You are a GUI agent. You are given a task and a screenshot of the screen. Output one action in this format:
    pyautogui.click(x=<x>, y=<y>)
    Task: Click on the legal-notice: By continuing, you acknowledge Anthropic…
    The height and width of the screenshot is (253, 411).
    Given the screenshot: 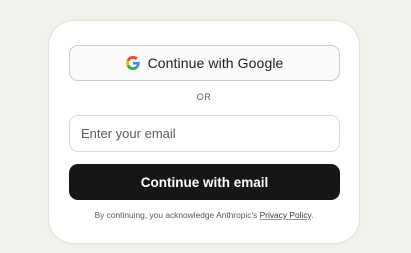 What is the action you would take?
    pyautogui.click(x=204, y=215)
    